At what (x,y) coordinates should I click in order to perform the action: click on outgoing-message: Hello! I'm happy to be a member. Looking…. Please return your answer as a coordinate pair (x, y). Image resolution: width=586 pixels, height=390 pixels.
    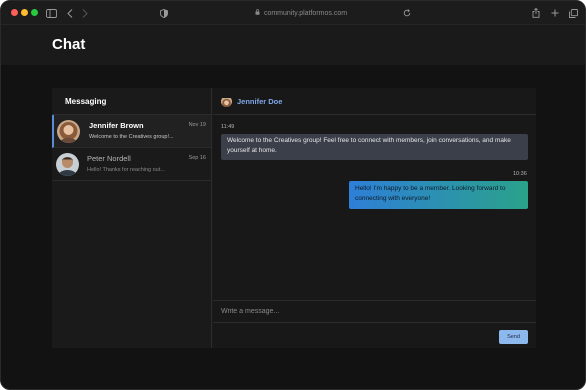
    Looking at the image, I should click on (438, 195).